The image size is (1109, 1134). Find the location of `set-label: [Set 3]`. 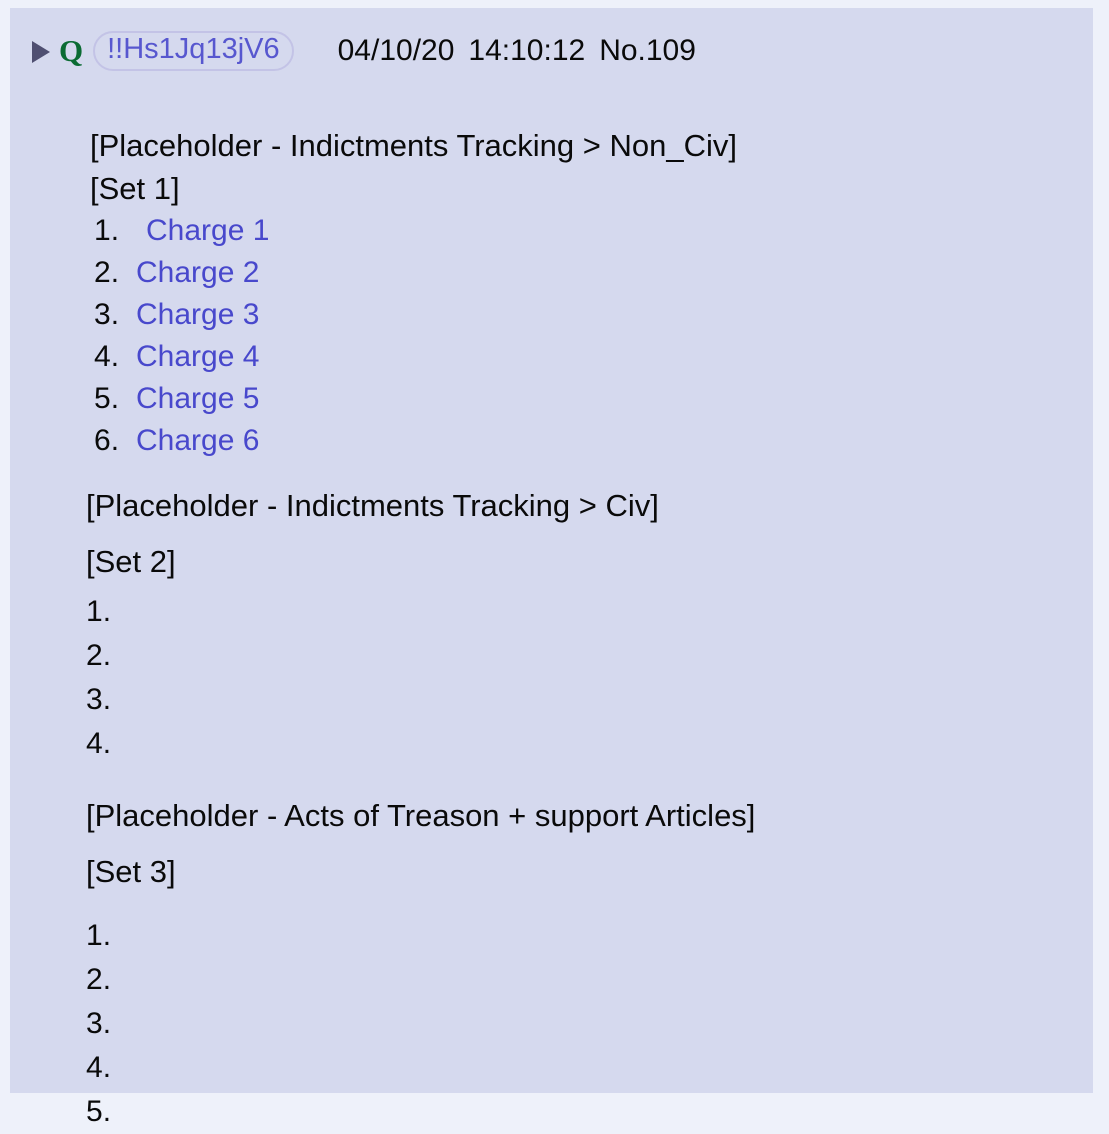

set-label: [Set 3] is located at coordinates (131, 871).